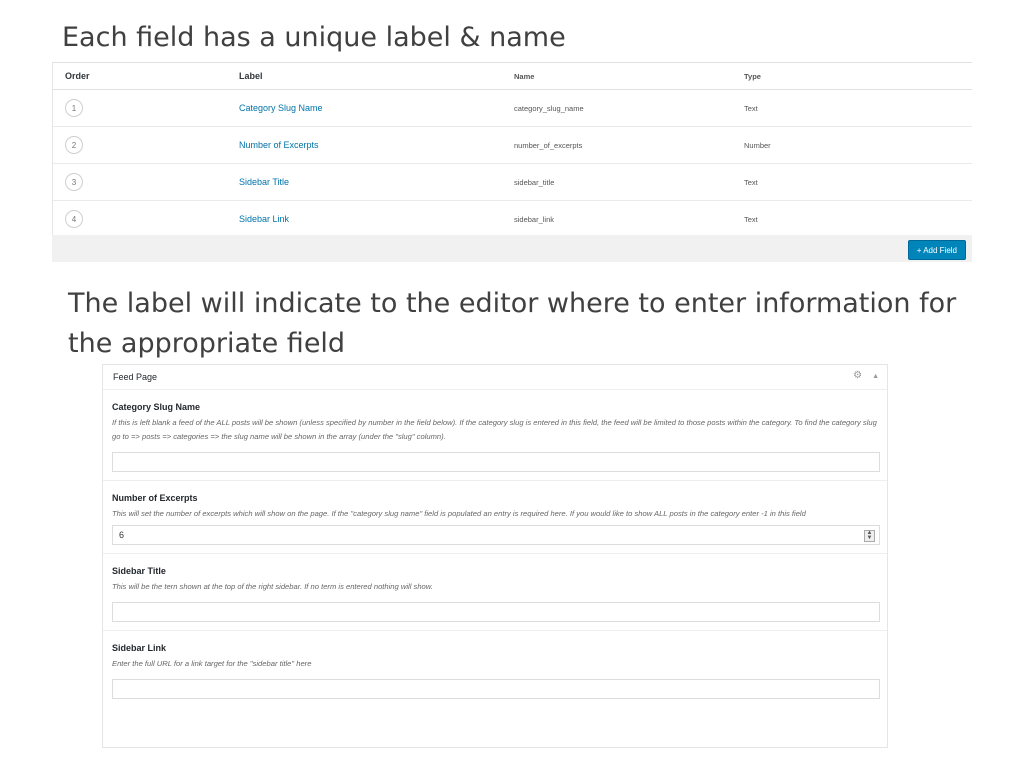  I want to click on field-type: Number, so click(757, 145).